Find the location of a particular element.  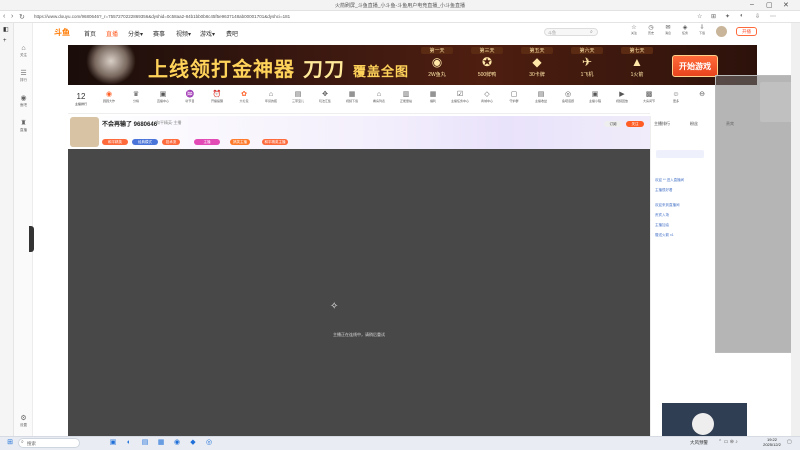

wallet-icon: ▤ is located at coordinates (541, 94).